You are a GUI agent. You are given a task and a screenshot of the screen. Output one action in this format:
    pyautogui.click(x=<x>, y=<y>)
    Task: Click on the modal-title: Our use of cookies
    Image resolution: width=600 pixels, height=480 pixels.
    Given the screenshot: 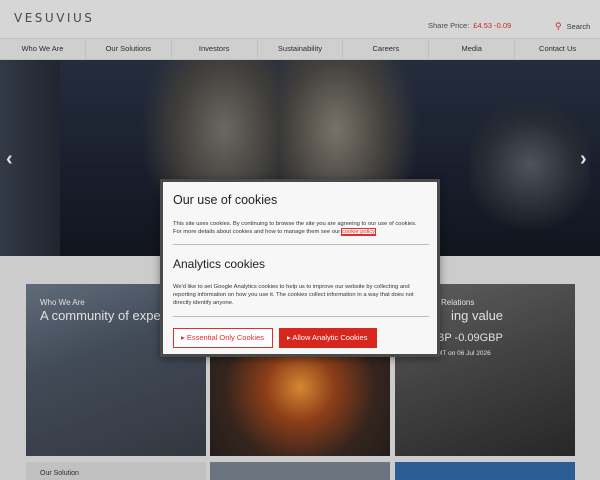 What is the action you would take?
    pyautogui.click(x=225, y=200)
    